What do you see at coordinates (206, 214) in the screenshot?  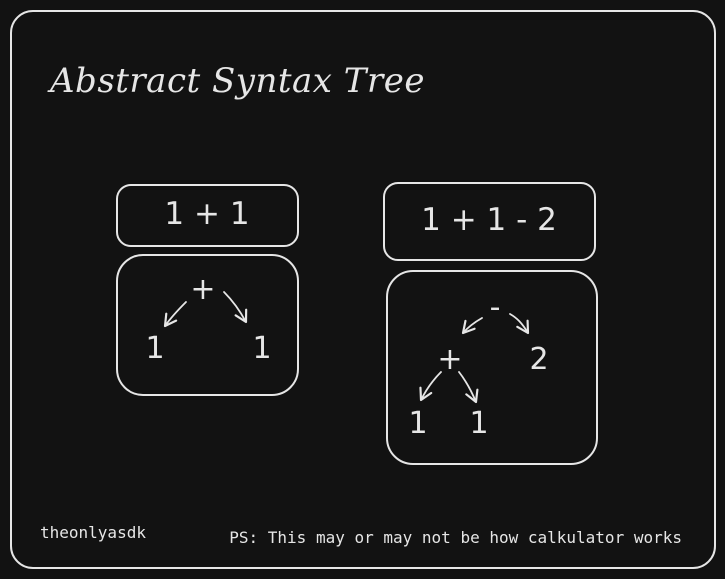 I see `simple-expression: 1 + 1` at bounding box center [206, 214].